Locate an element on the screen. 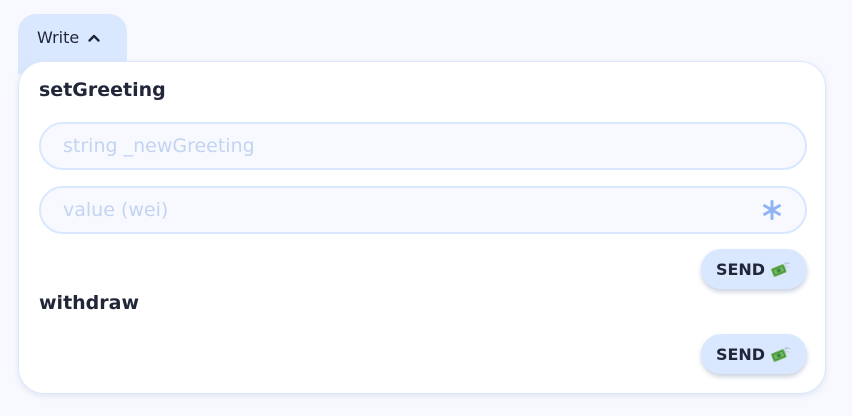 This screenshot has height=416, width=852. new-greeting-input is located at coordinates (381, 146).